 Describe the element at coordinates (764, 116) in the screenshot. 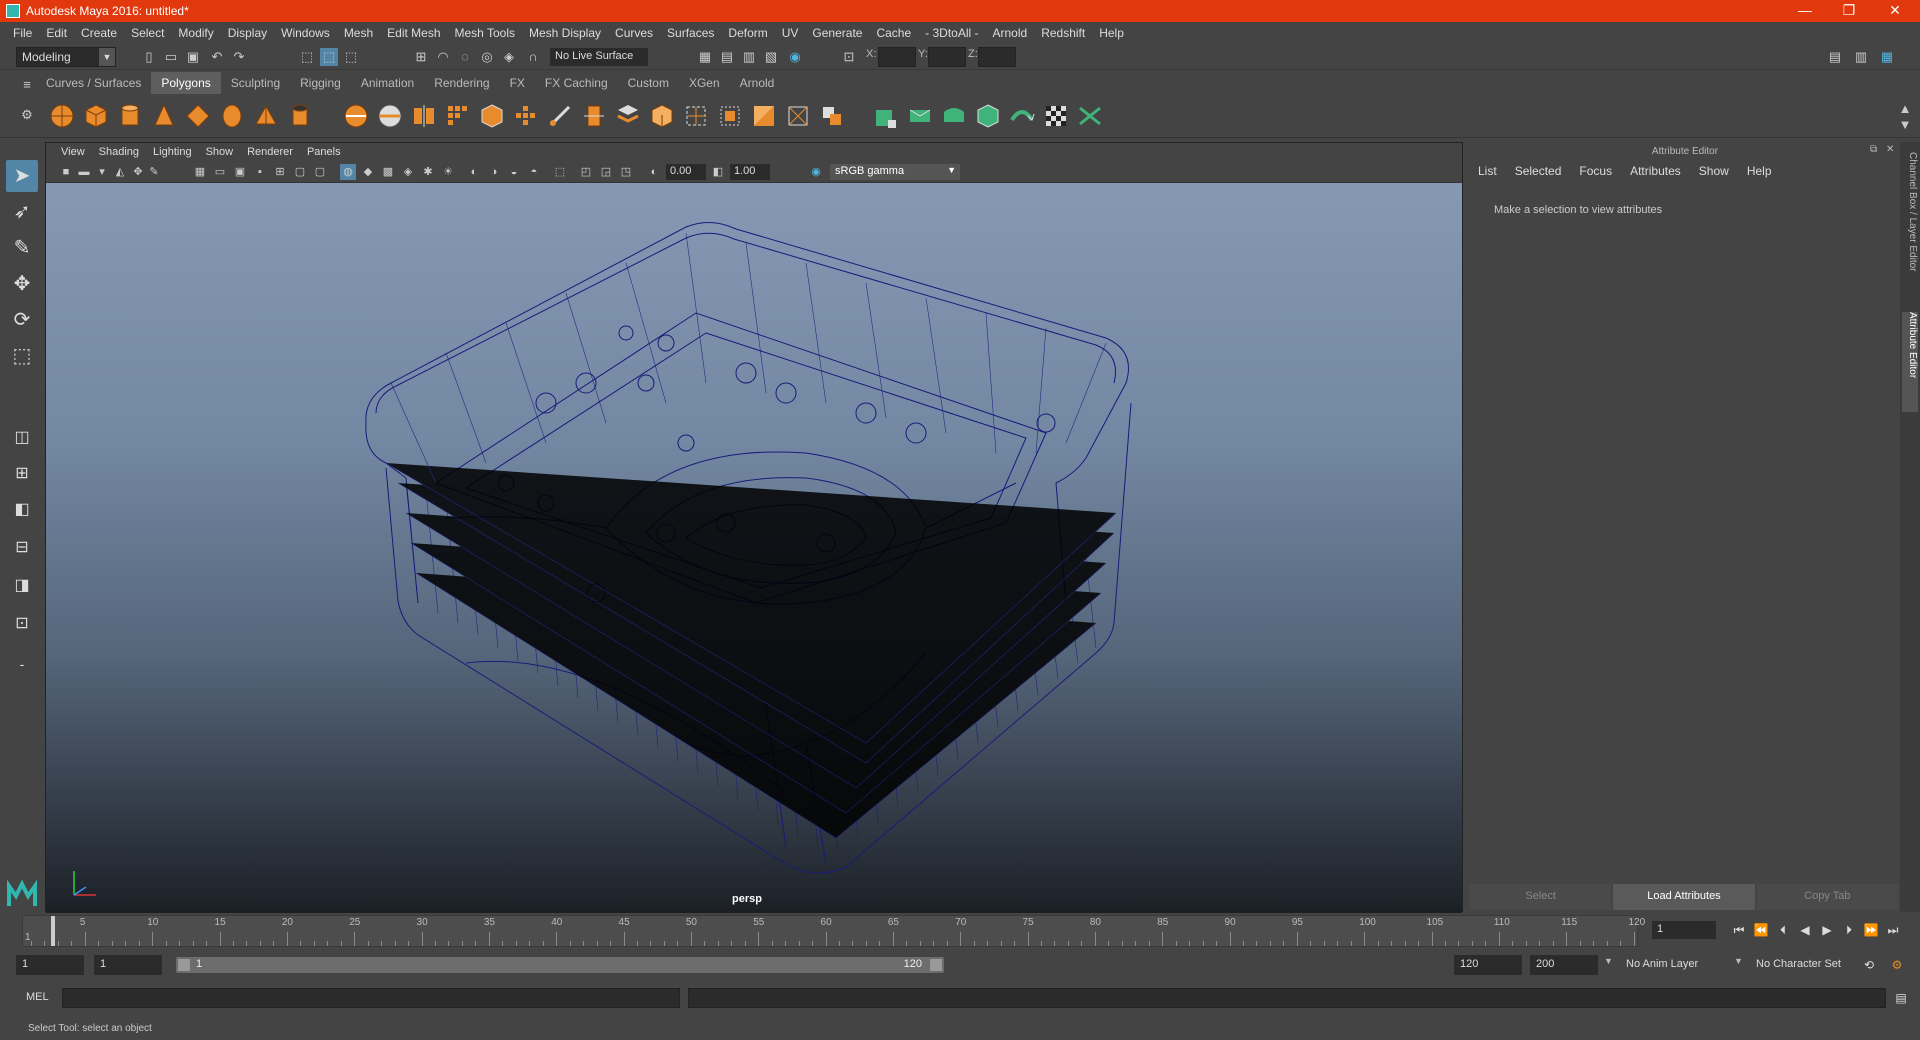

I see `merge-icon` at that location.